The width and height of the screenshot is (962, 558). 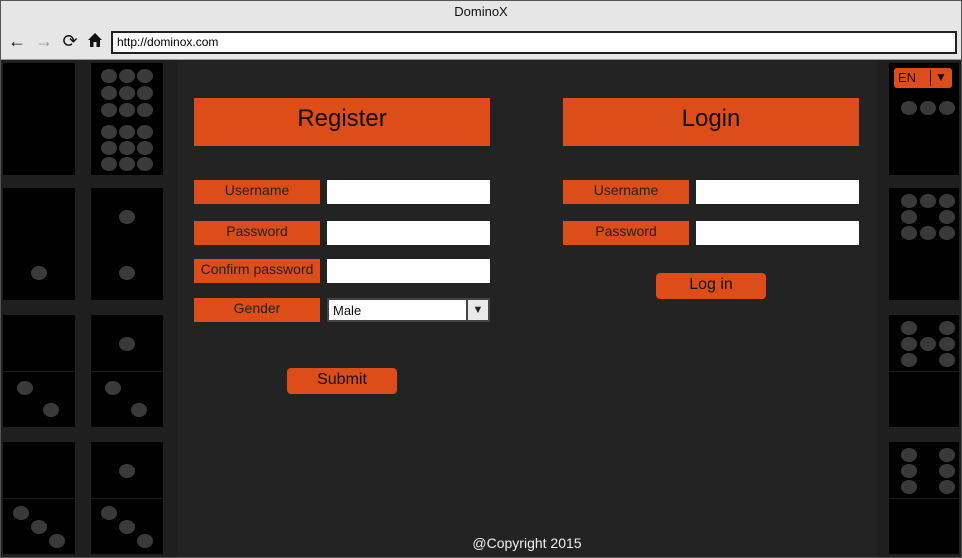 What do you see at coordinates (95, 41) in the screenshot?
I see `home-icon` at bounding box center [95, 41].